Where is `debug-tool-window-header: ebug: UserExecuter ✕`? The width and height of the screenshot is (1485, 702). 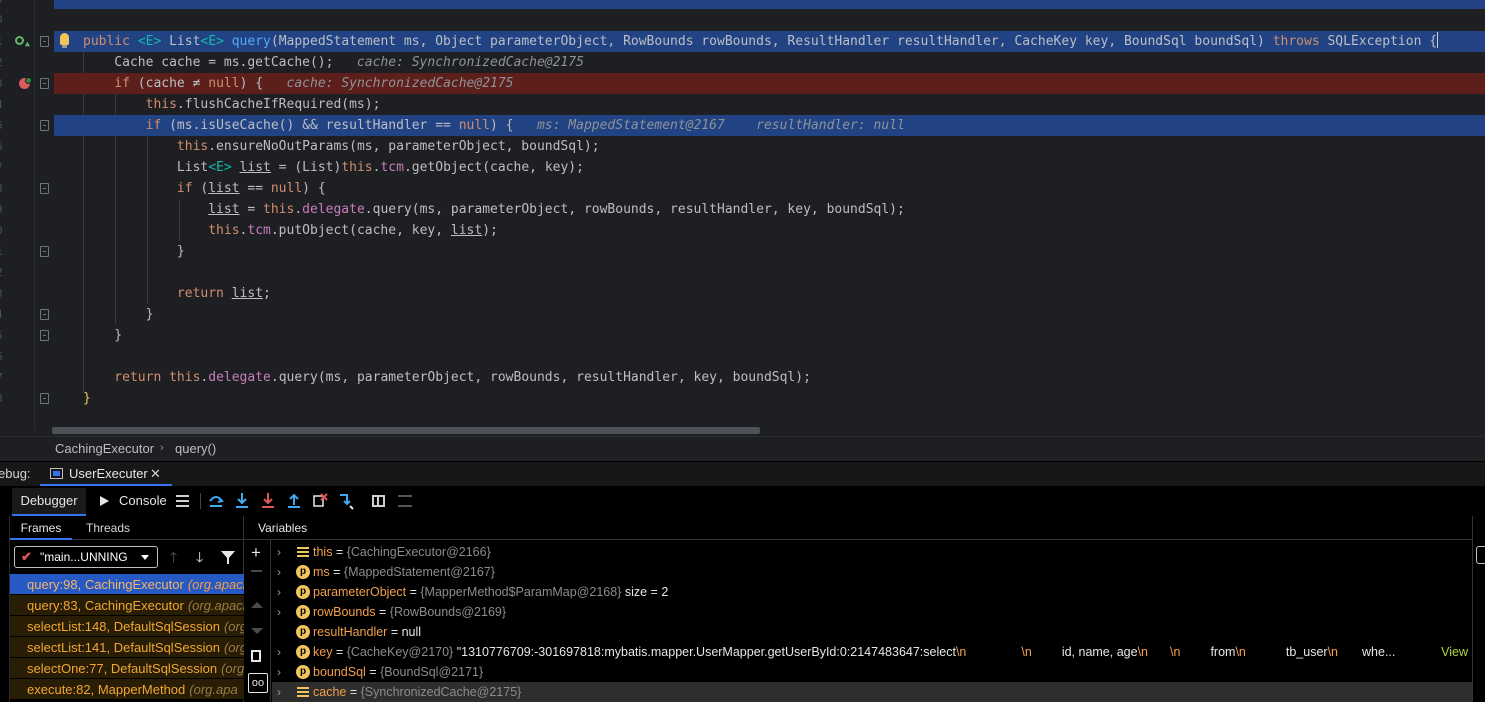
debug-tool-window-header: ebug: UserExecuter ✕ is located at coordinates (742, 474).